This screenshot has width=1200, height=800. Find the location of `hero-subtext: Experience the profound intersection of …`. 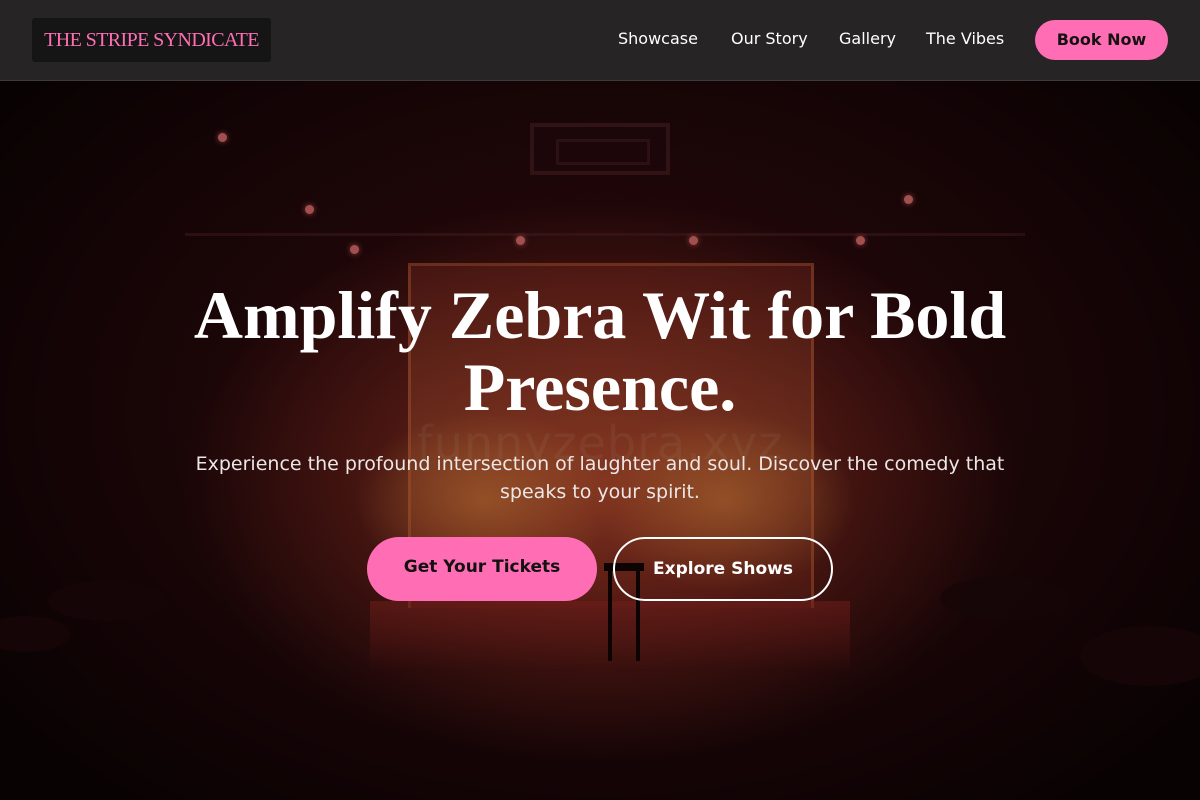

hero-subtext: Experience the profound intersection of … is located at coordinates (600, 478).